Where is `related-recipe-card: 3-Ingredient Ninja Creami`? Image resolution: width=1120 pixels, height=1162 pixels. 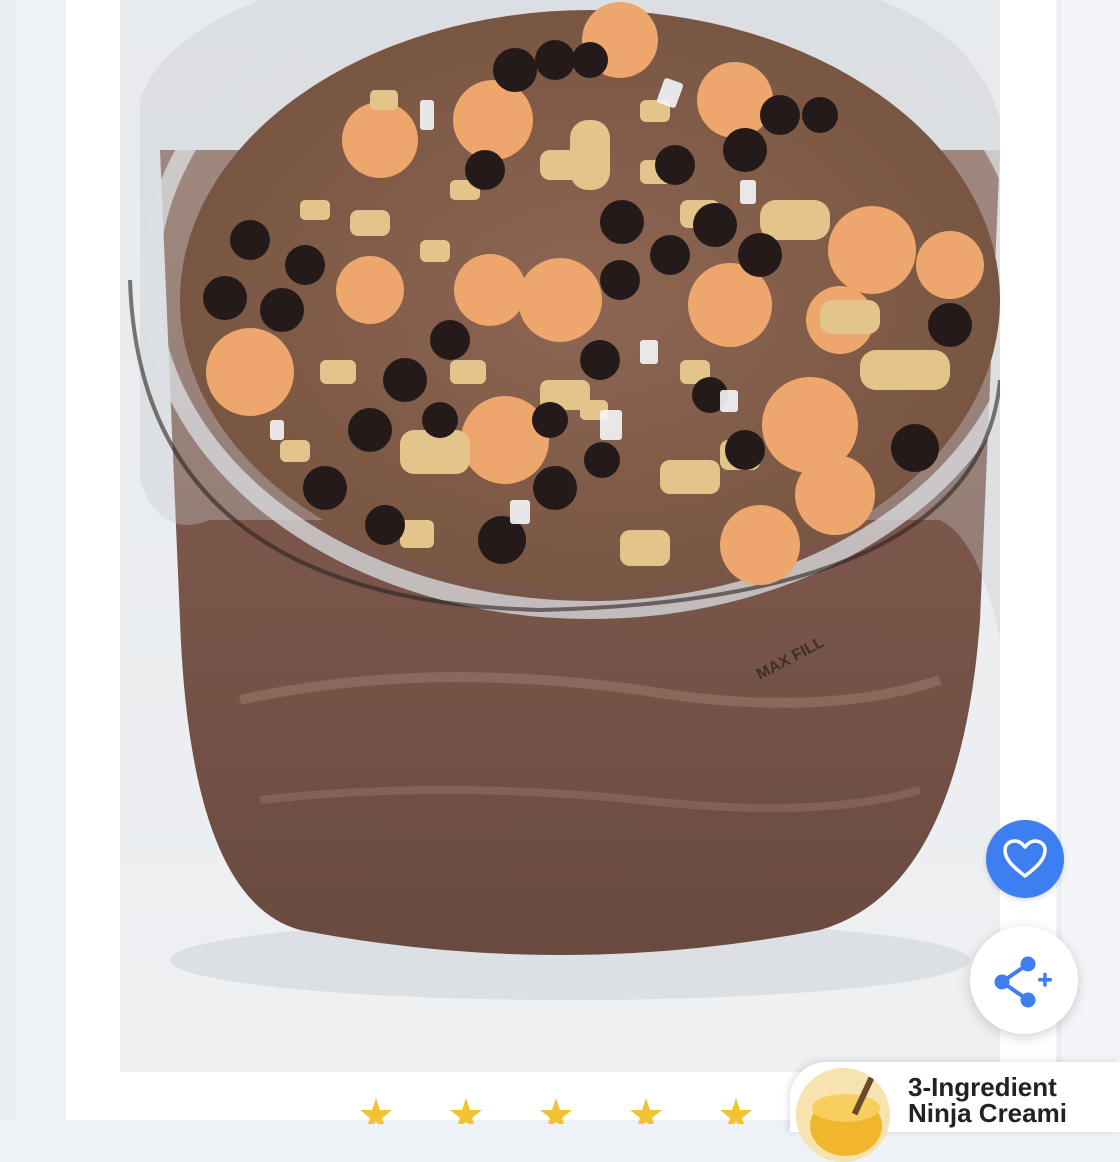
related-recipe-card: 3-Ingredient Ninja Creami is located at coordinates (955, 1112).